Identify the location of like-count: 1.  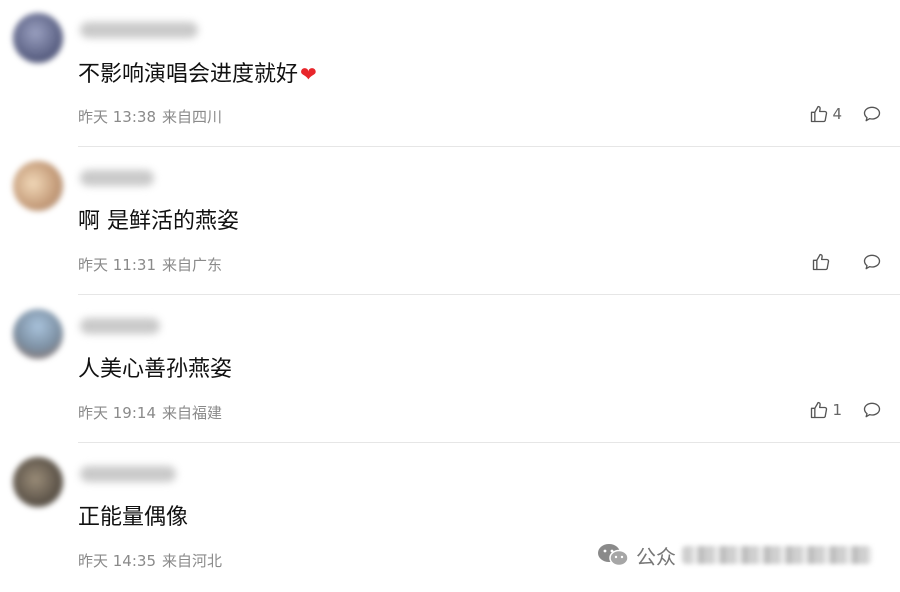
(837, 410).